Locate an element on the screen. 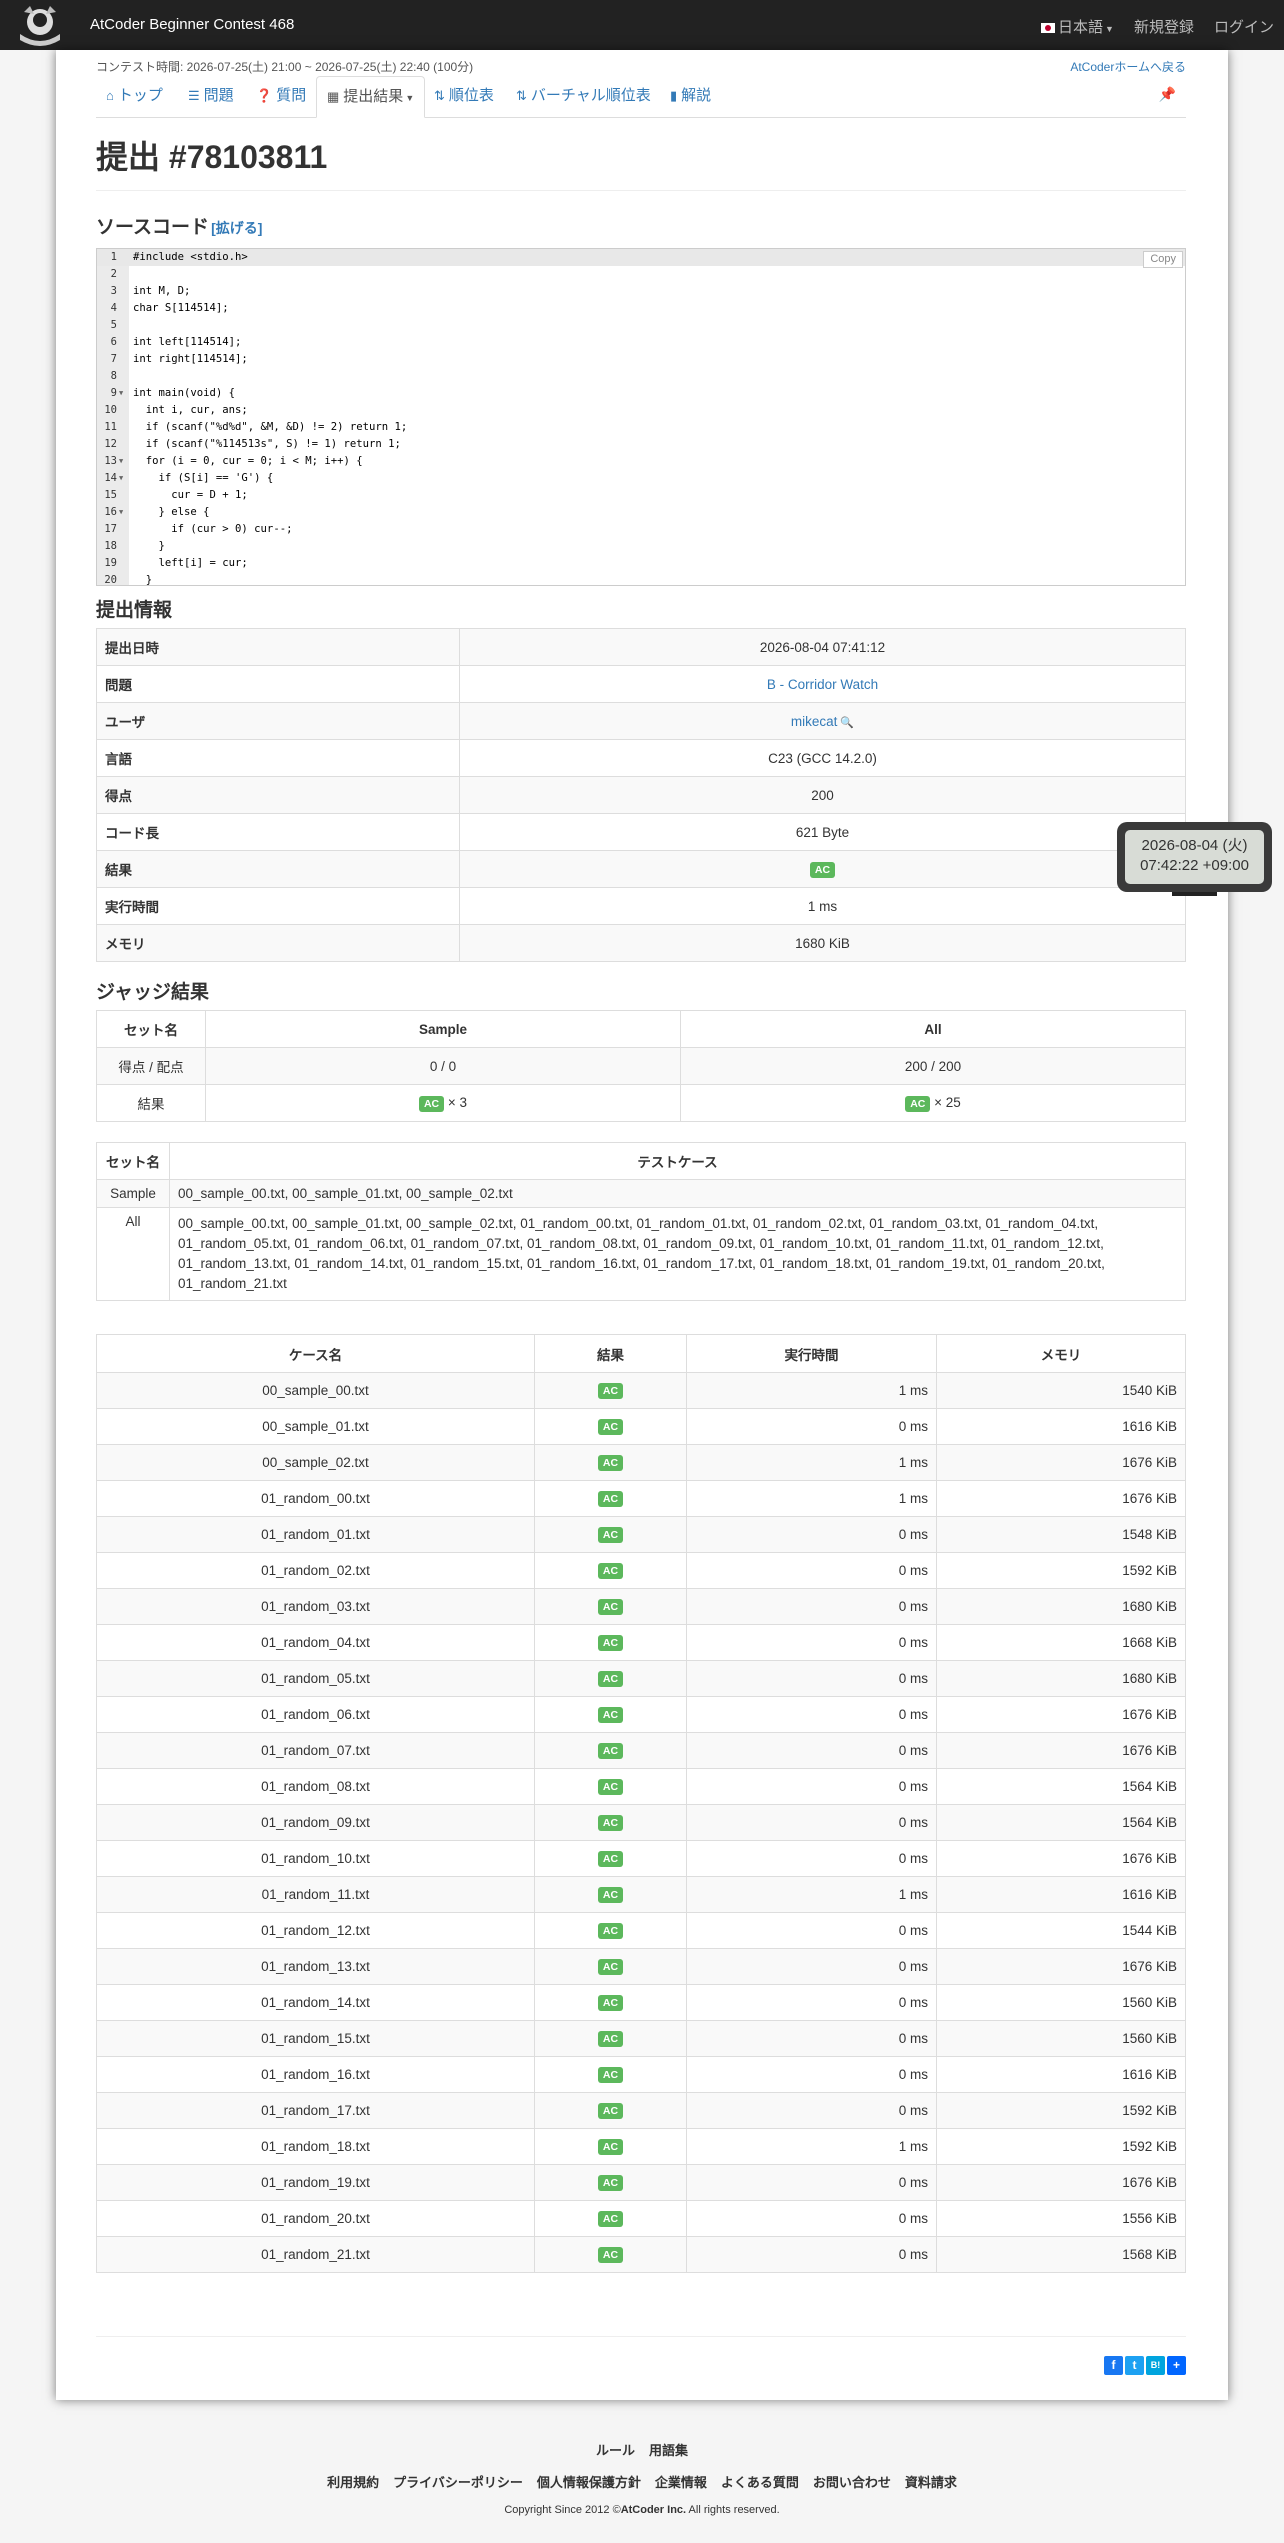 Image resolution: width=1284 pixels, height=2543 pixels. tab-standings: ⇅ 順位表 is located at coordinates (464, 96).